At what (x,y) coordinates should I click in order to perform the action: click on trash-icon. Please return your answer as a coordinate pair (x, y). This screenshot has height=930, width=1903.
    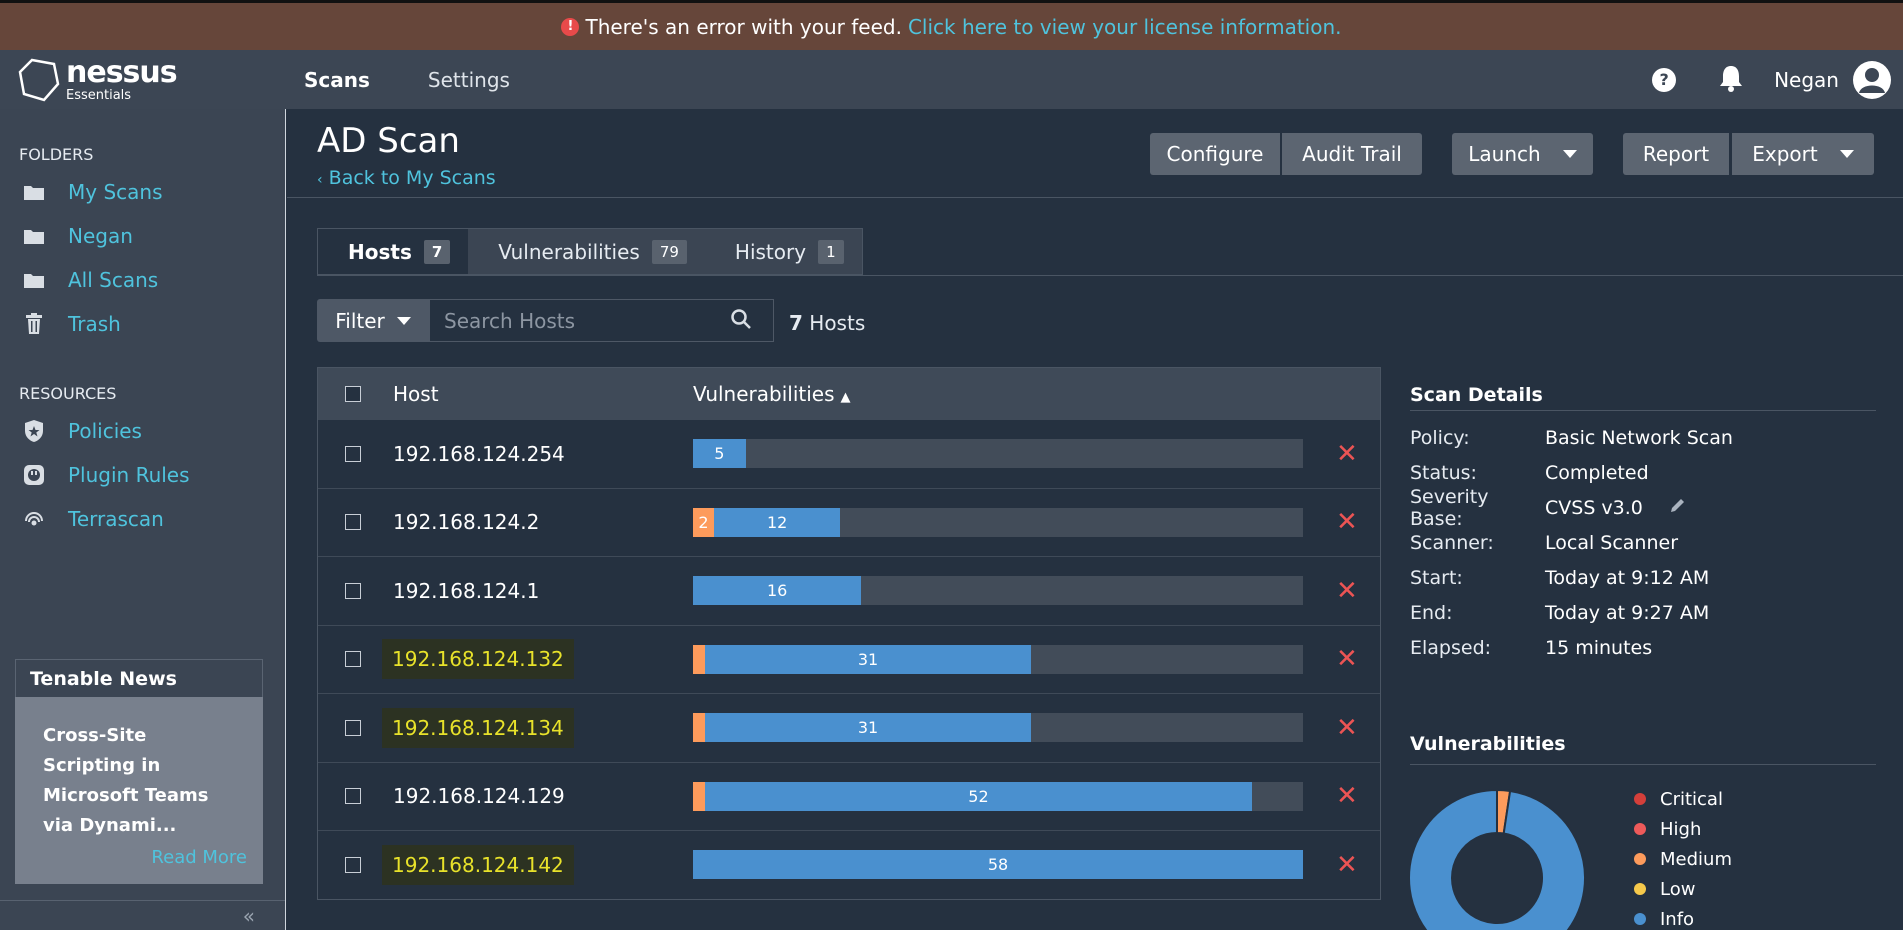
    Looking at the image, I should click on (34, 324).